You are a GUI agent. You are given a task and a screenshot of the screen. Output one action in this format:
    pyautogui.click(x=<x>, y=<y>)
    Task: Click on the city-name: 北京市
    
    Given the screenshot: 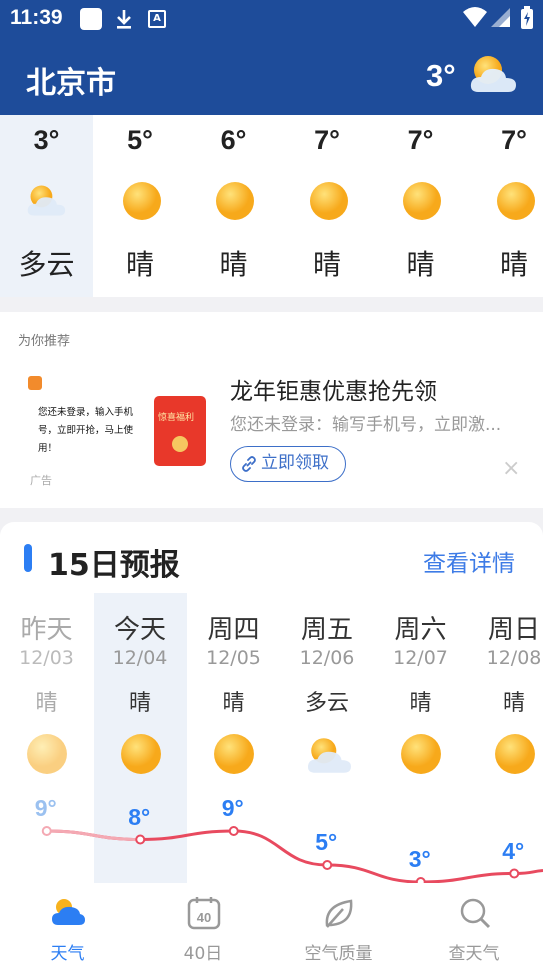 What is the action you would take?
    pyautogui.click(x=71, y=80)
    